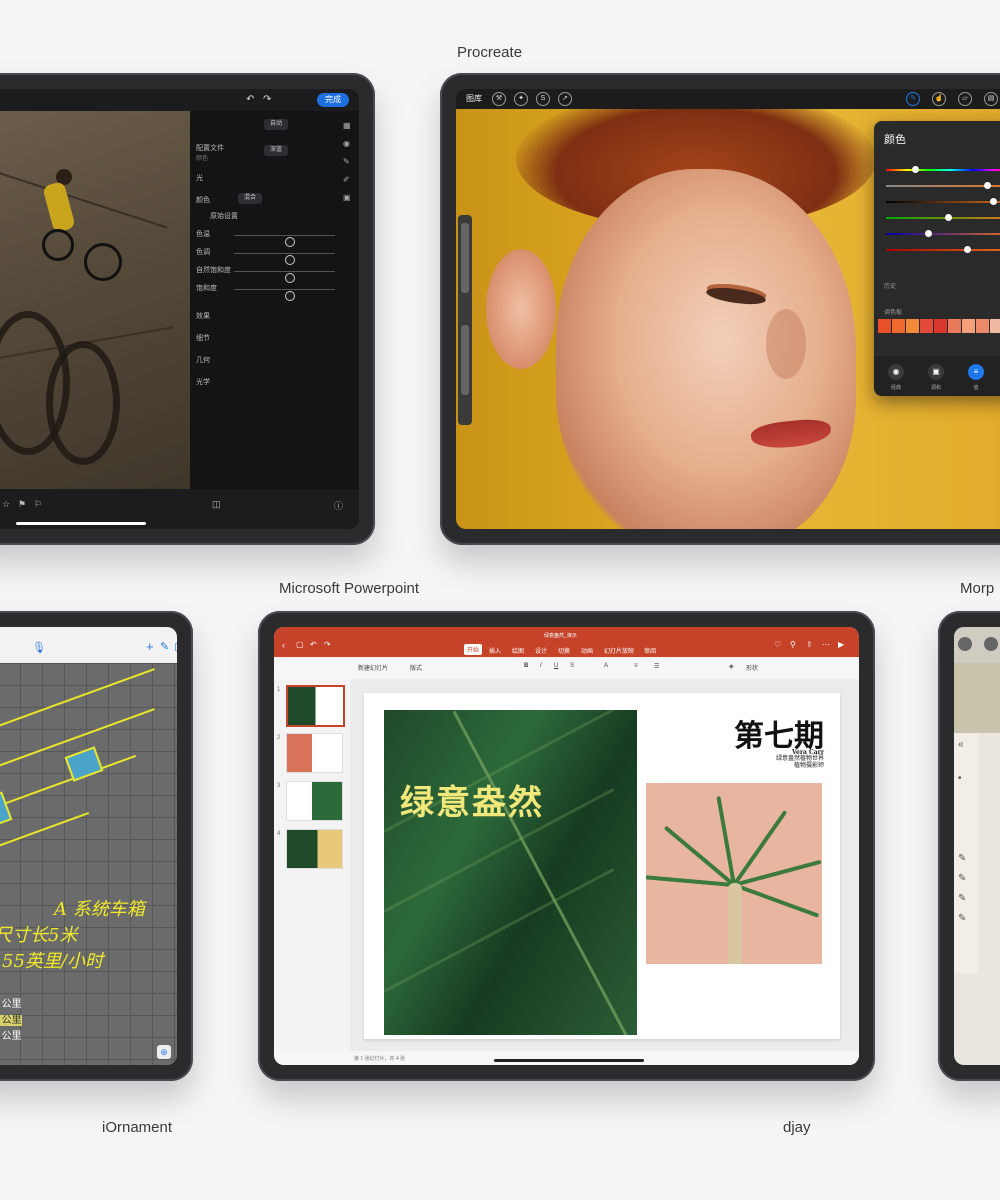 The height and width of the screenshot is (1200, 1000). I want to click on section-geometry: 几何, so click(272, 361).